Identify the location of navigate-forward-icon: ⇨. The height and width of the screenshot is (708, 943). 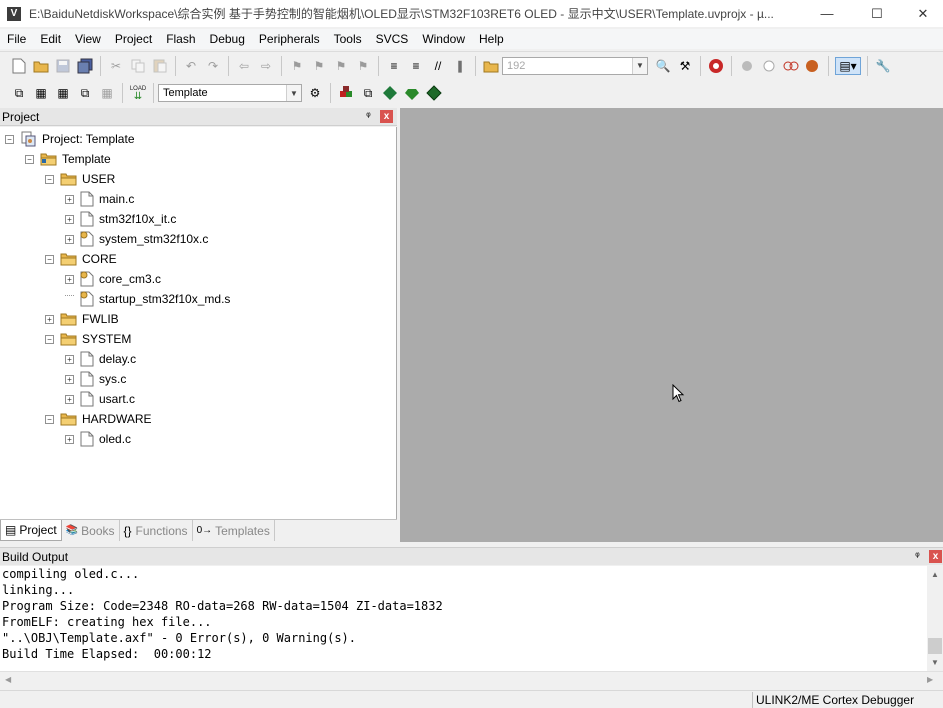
(266, 66).